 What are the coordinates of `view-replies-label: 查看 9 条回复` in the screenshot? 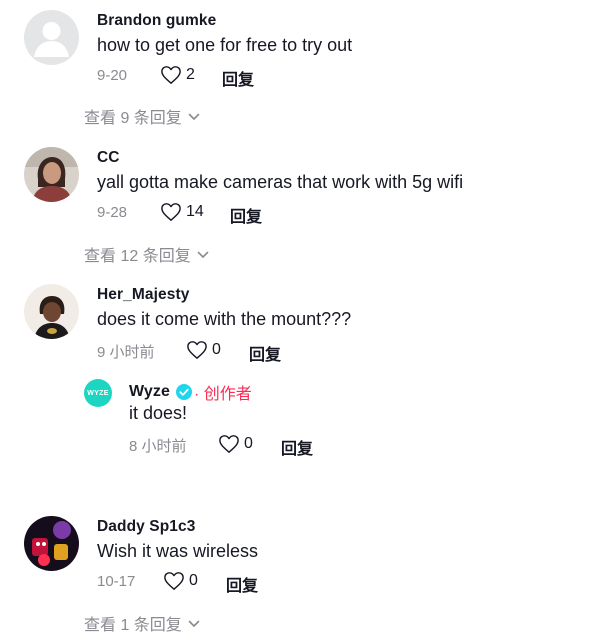 It's located at (133, 118).